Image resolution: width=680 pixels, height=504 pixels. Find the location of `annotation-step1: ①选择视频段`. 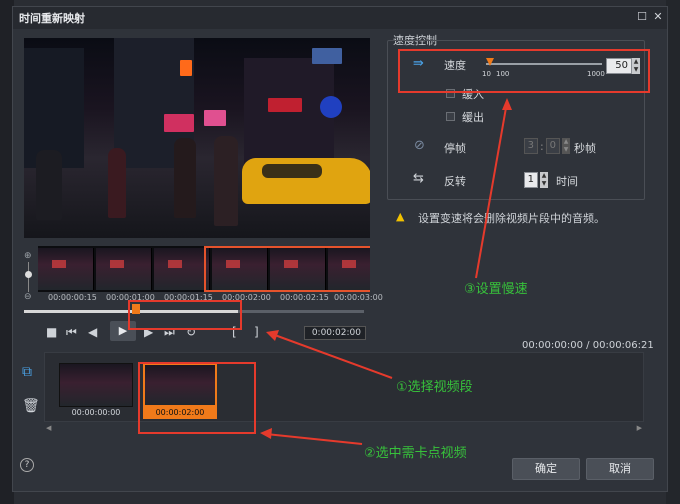

annotation-step1: ①选择视频段 is located at coordinates (434, 387).